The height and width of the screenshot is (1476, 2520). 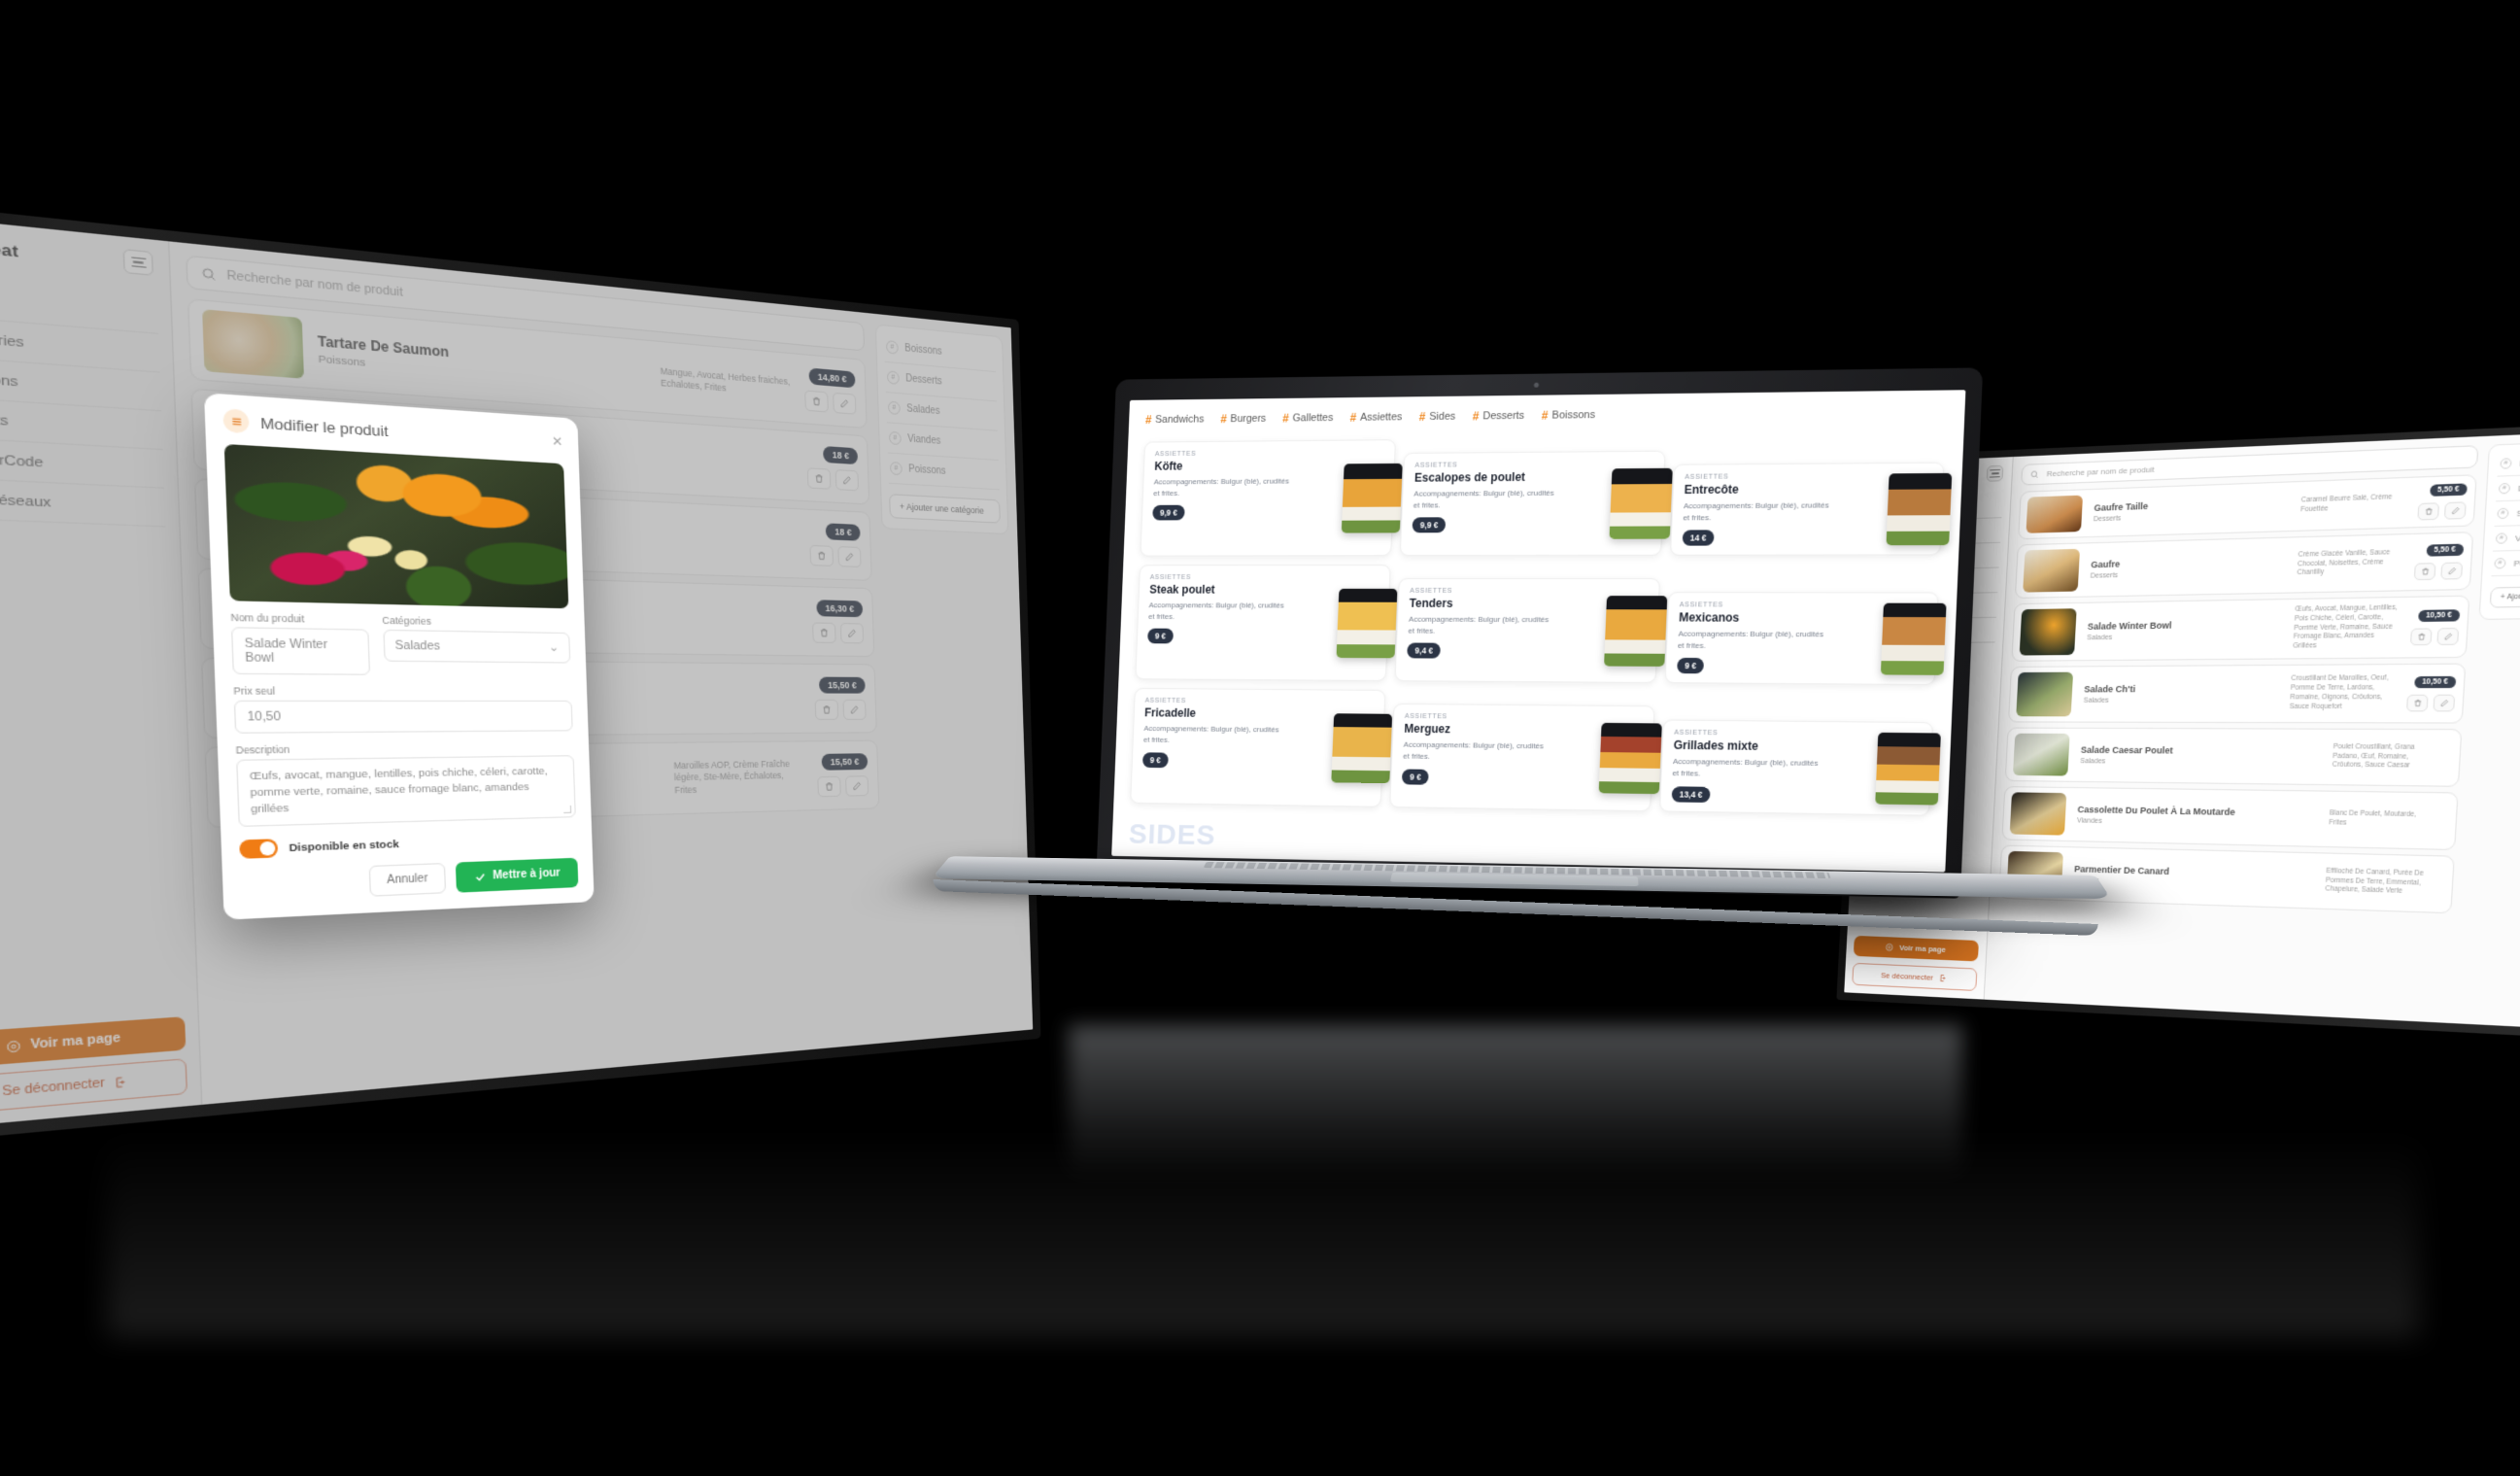 I want to click on tab-assiettes: # Assiettes, so click(x=1376, y=418).